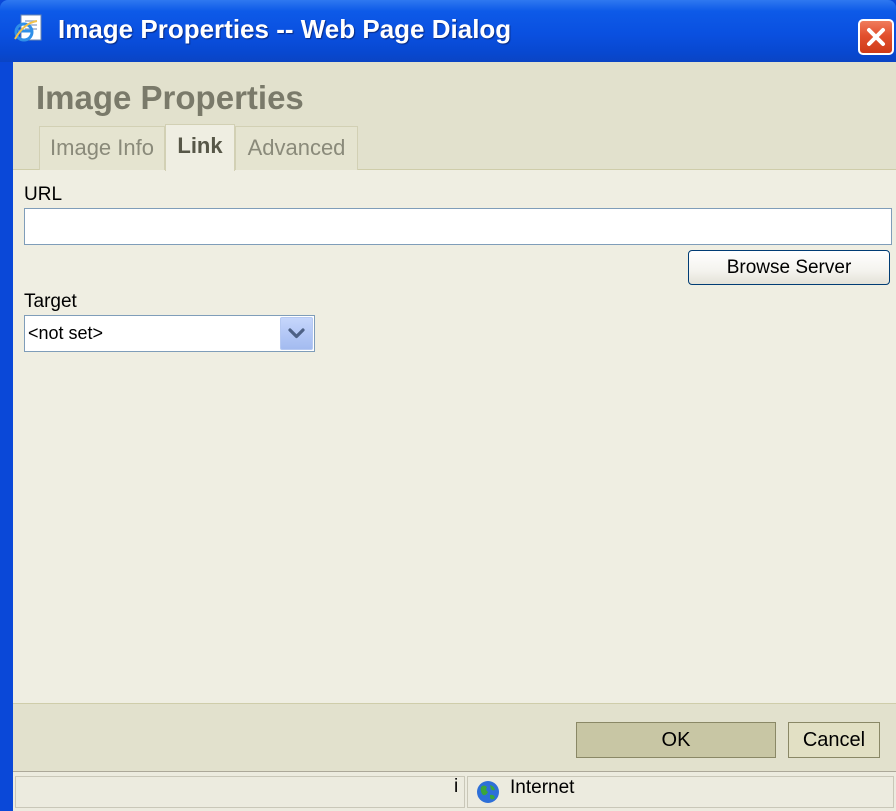 The image size is (896, 811). I want to click on status-text-cell, so click(240, 792).